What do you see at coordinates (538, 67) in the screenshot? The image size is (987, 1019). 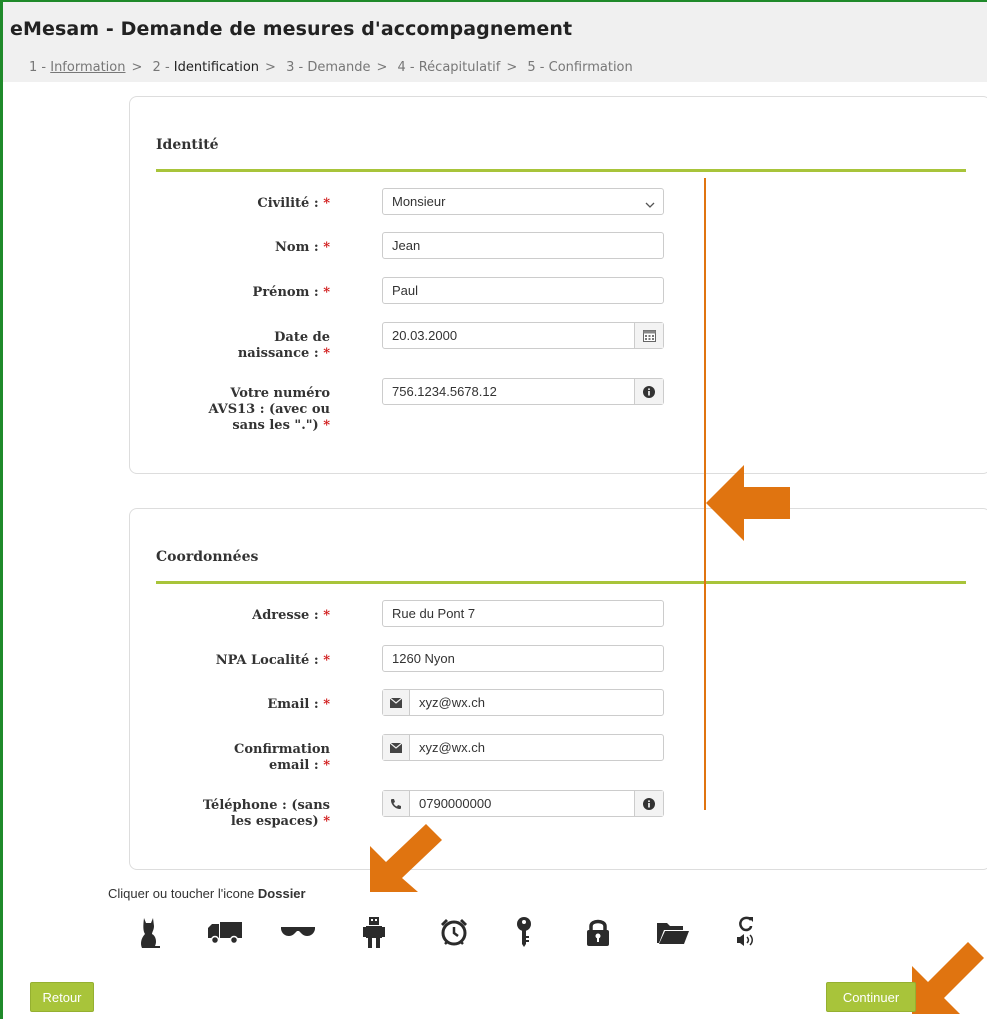 I see `step-5-number: 5 -` at bounding box center [538, 67].